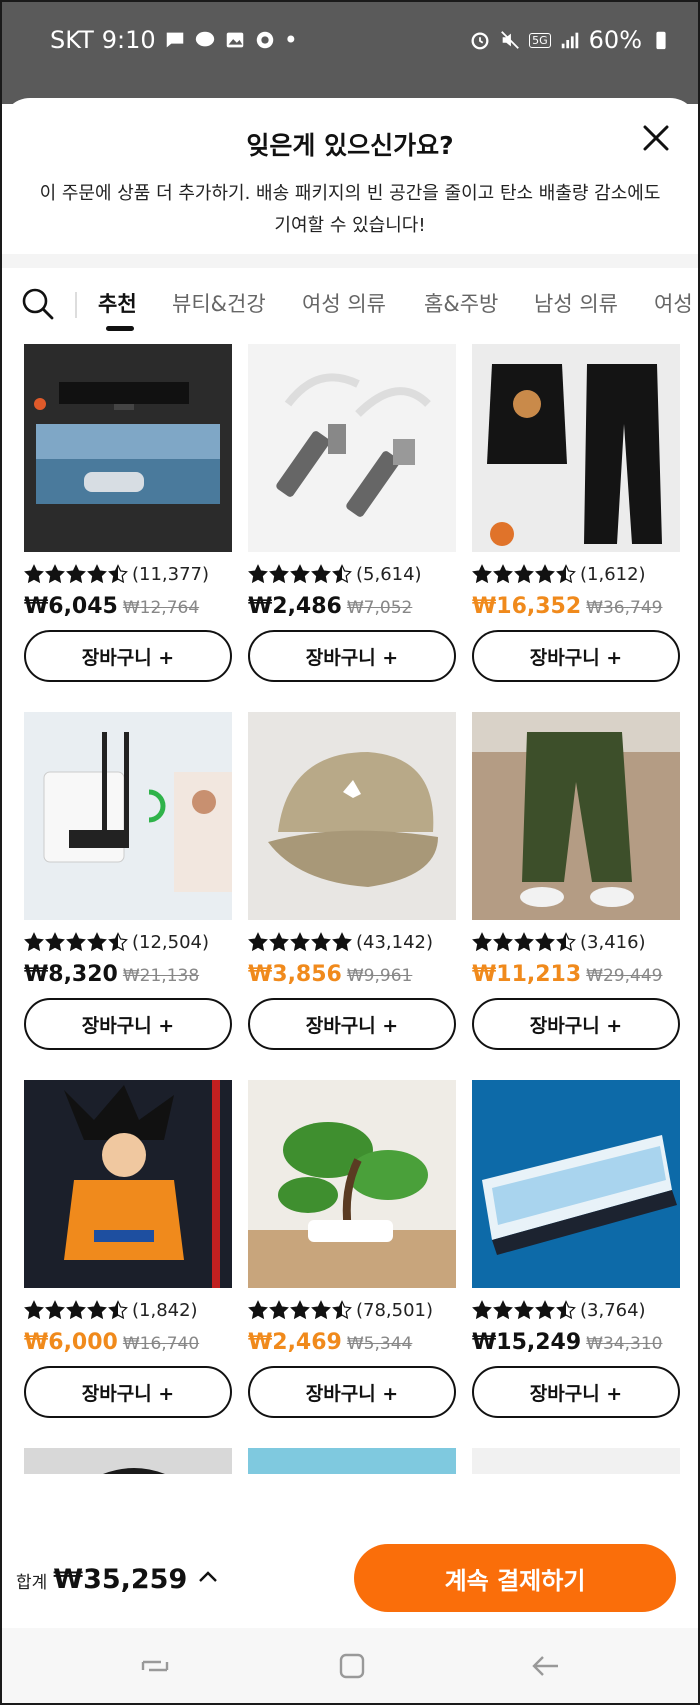  What do you see at coordinates (559, 942) in the screenshot?
I see `rating: (3,416)` at bounding box center [559, 942].